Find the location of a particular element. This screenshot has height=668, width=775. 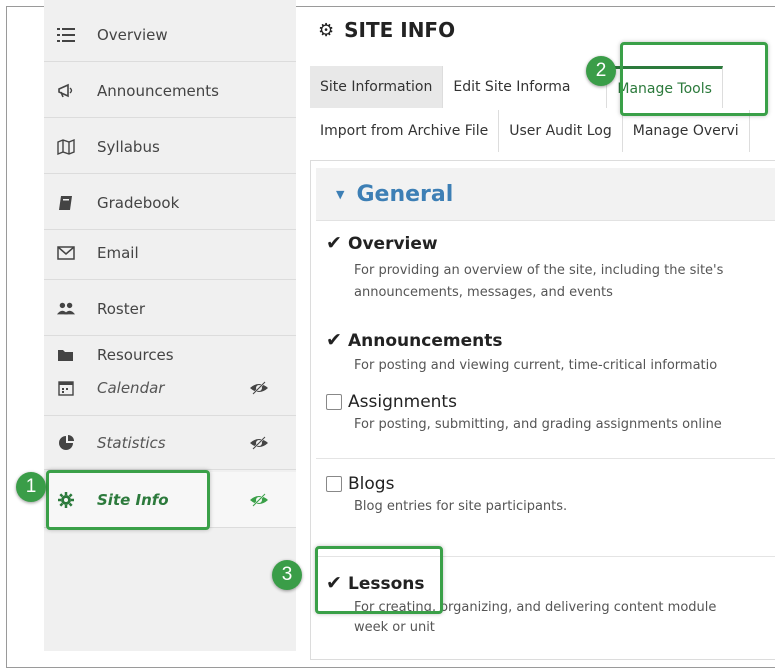

tab-label: Site Information is located at coordinates (376, 87).